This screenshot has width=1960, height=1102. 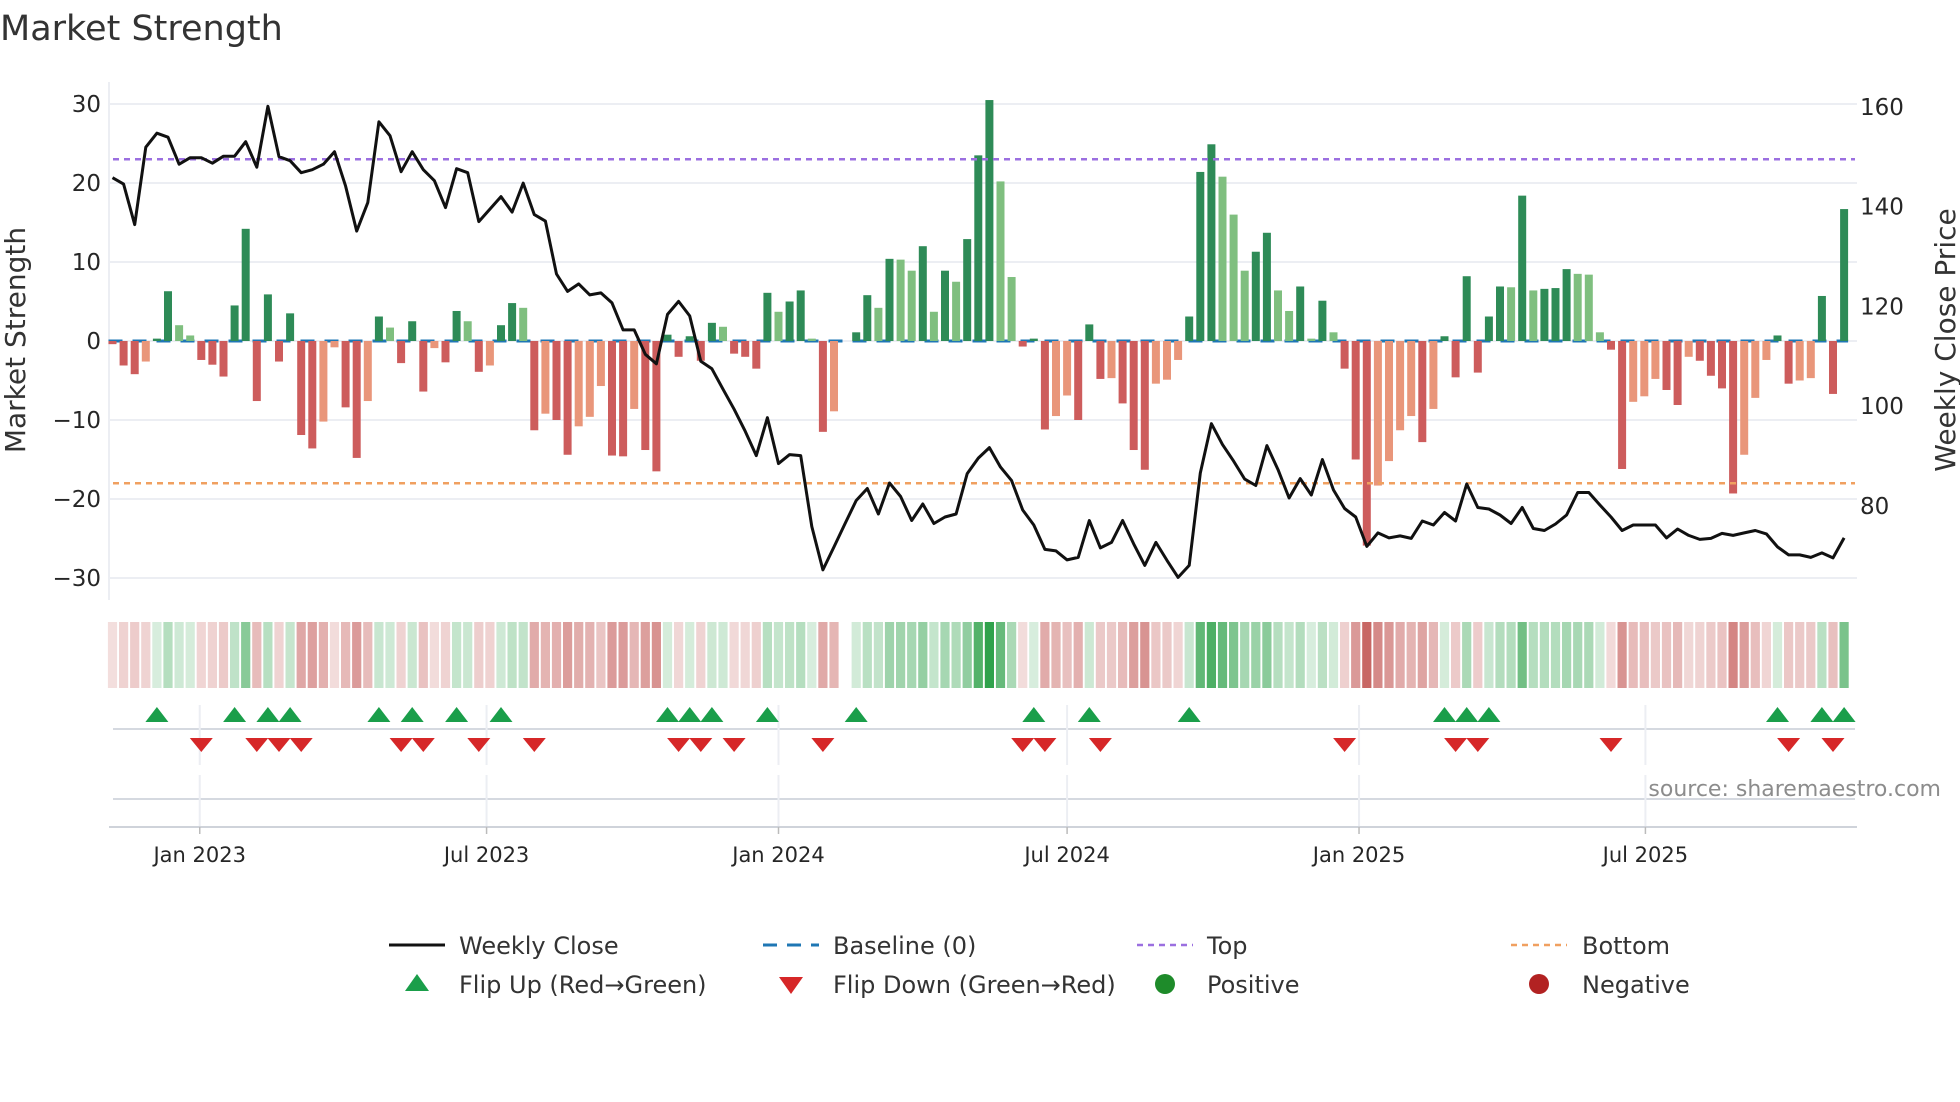 I want to click on y-tick-label-left: 20, so click(x=86, y=184).